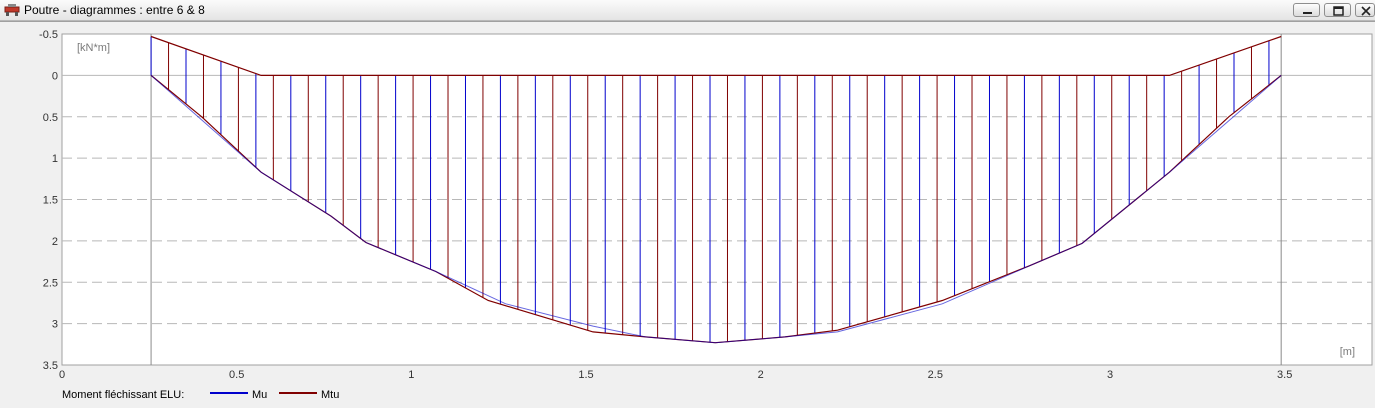 The height and width of the screenshot is (408, 1375). Describe the element at coordinates (55, 159) in the screenshot. I see `y-tick-label: 1` at that location.